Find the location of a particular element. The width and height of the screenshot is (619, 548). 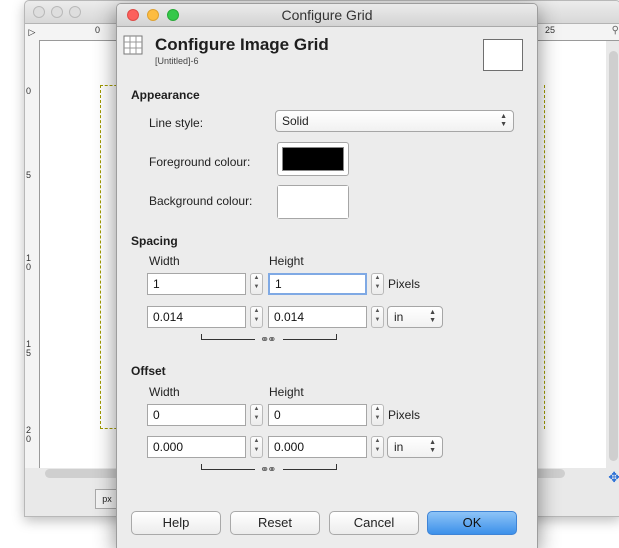

spacing-height-px-input is located at coordinates (317, 284).